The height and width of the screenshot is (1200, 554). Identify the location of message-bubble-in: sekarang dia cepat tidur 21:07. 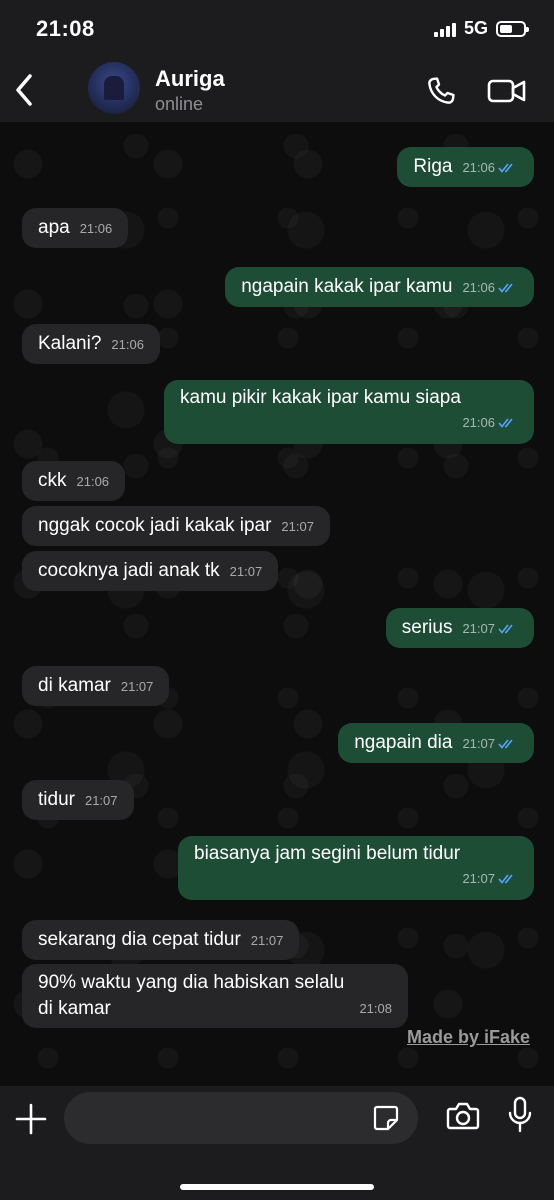
(161, 940).